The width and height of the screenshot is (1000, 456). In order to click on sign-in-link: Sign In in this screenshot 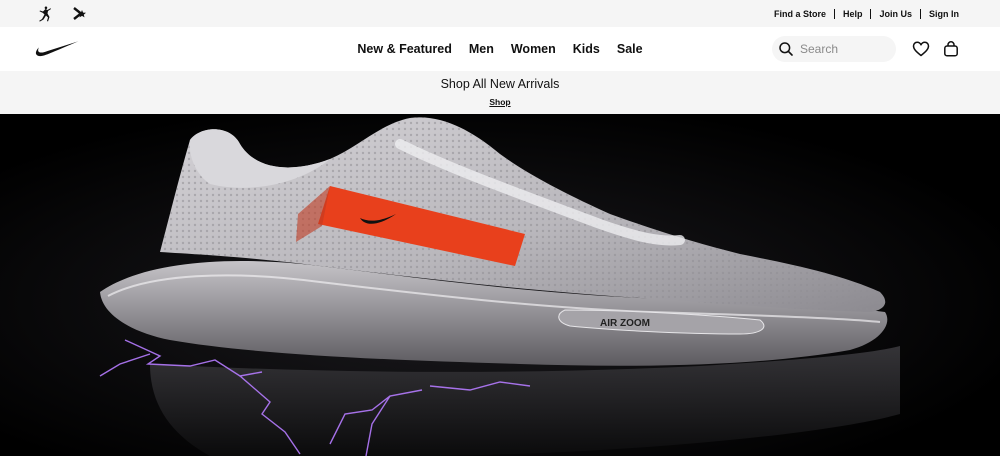, I will do `click(944, 14)`.